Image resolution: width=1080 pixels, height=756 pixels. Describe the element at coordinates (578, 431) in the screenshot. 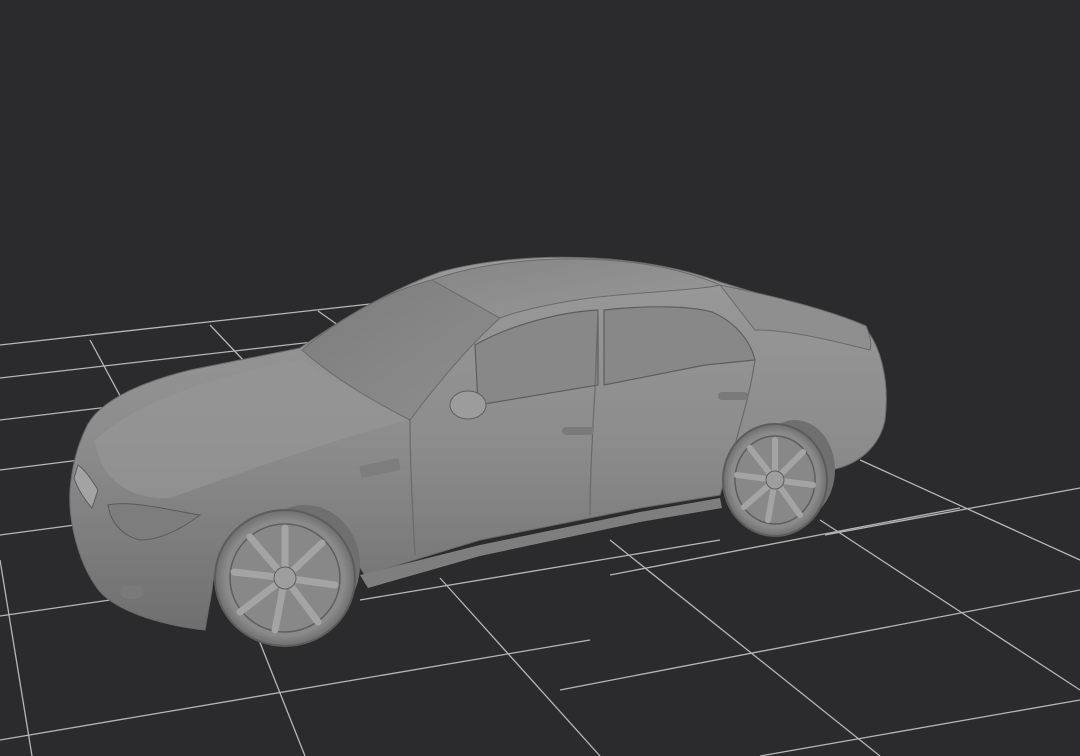

I see `car-door-handle-front` at that location.